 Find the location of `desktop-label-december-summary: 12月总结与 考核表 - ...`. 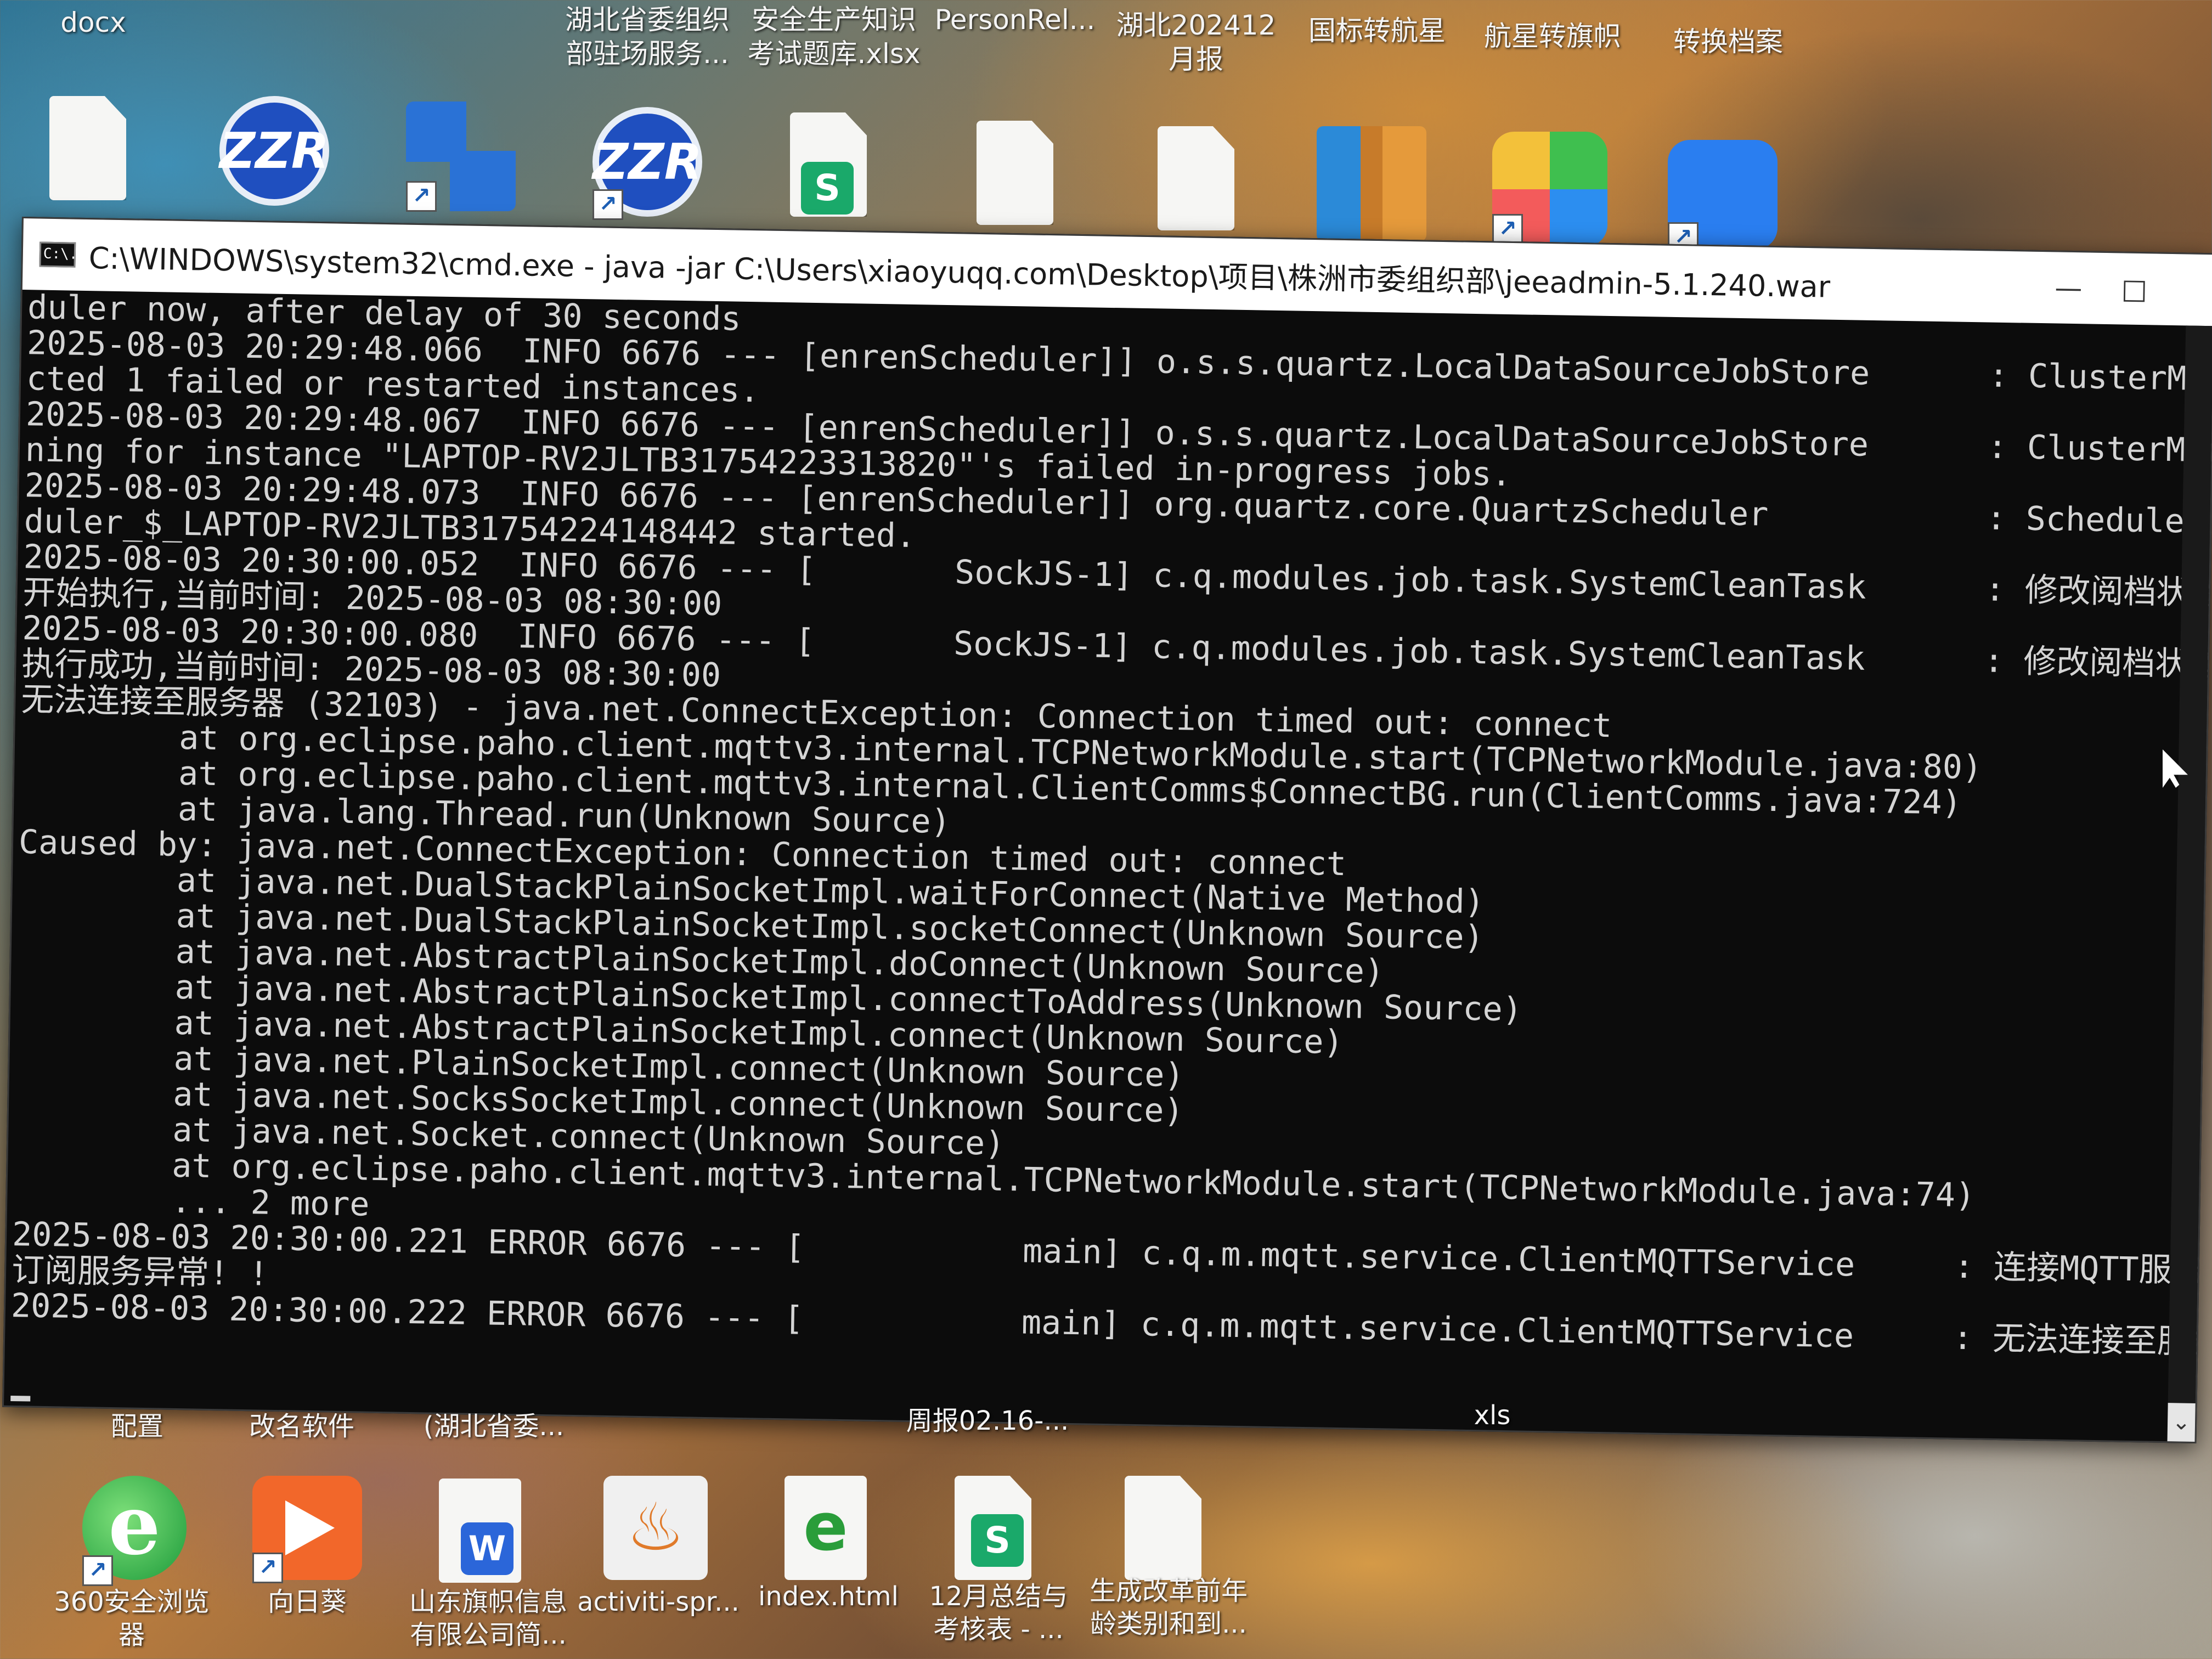

desktop-label-december-summary: 12月总结与 考核表 - ... is located at coordinates (998, 1613).